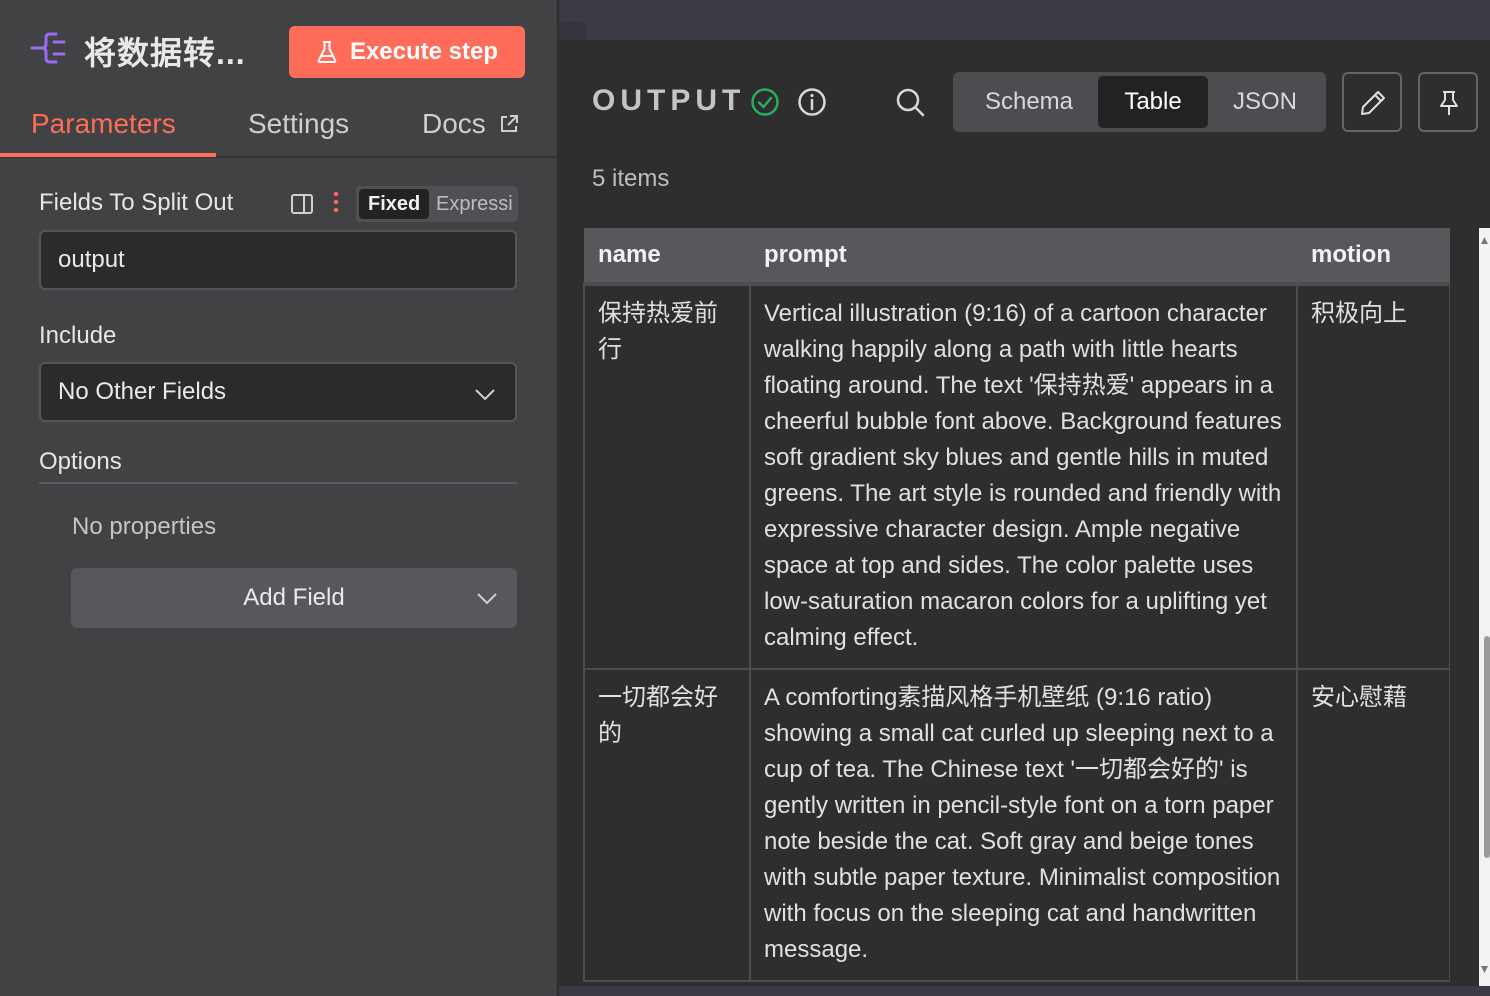 This screenshot has height=996, width=1490. I want to click on column-header-motion: motion, so click(1373, 256).